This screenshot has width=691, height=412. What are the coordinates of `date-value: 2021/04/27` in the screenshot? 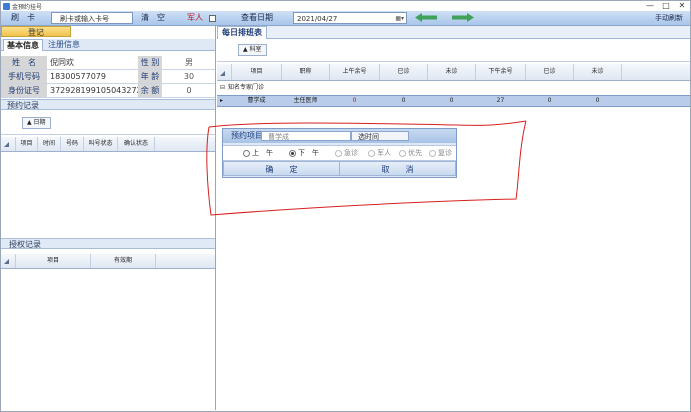 It's located at (317, 19).